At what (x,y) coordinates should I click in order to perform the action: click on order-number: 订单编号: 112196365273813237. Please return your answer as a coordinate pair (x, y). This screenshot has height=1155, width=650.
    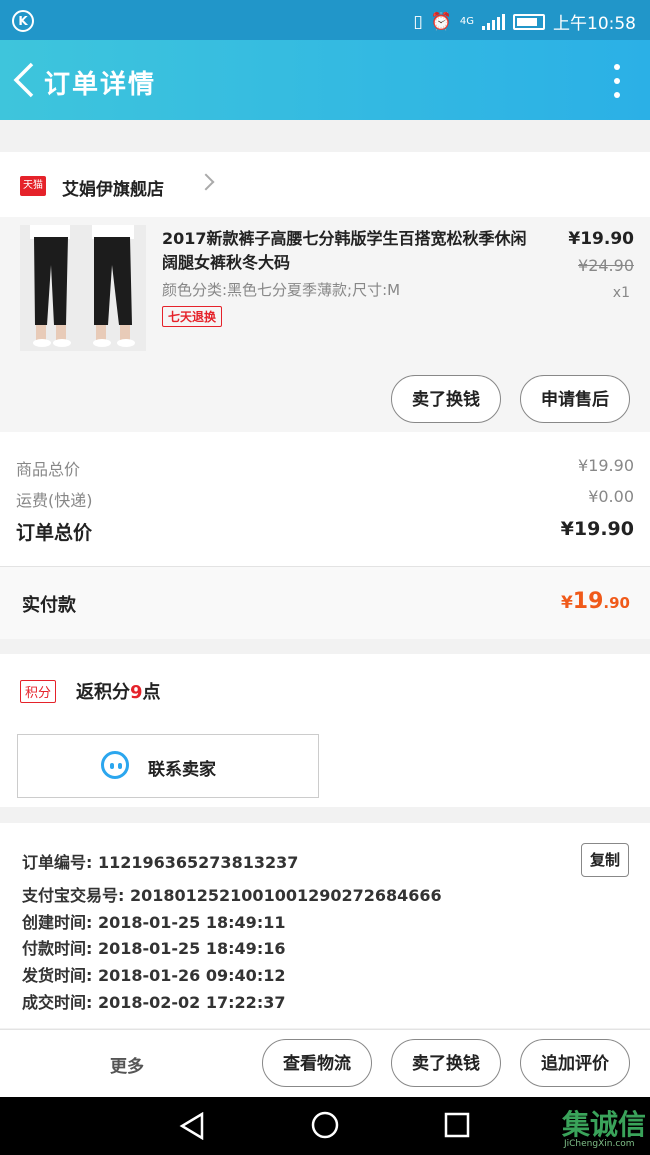
    Looking at the image, I should click on (160, 862).